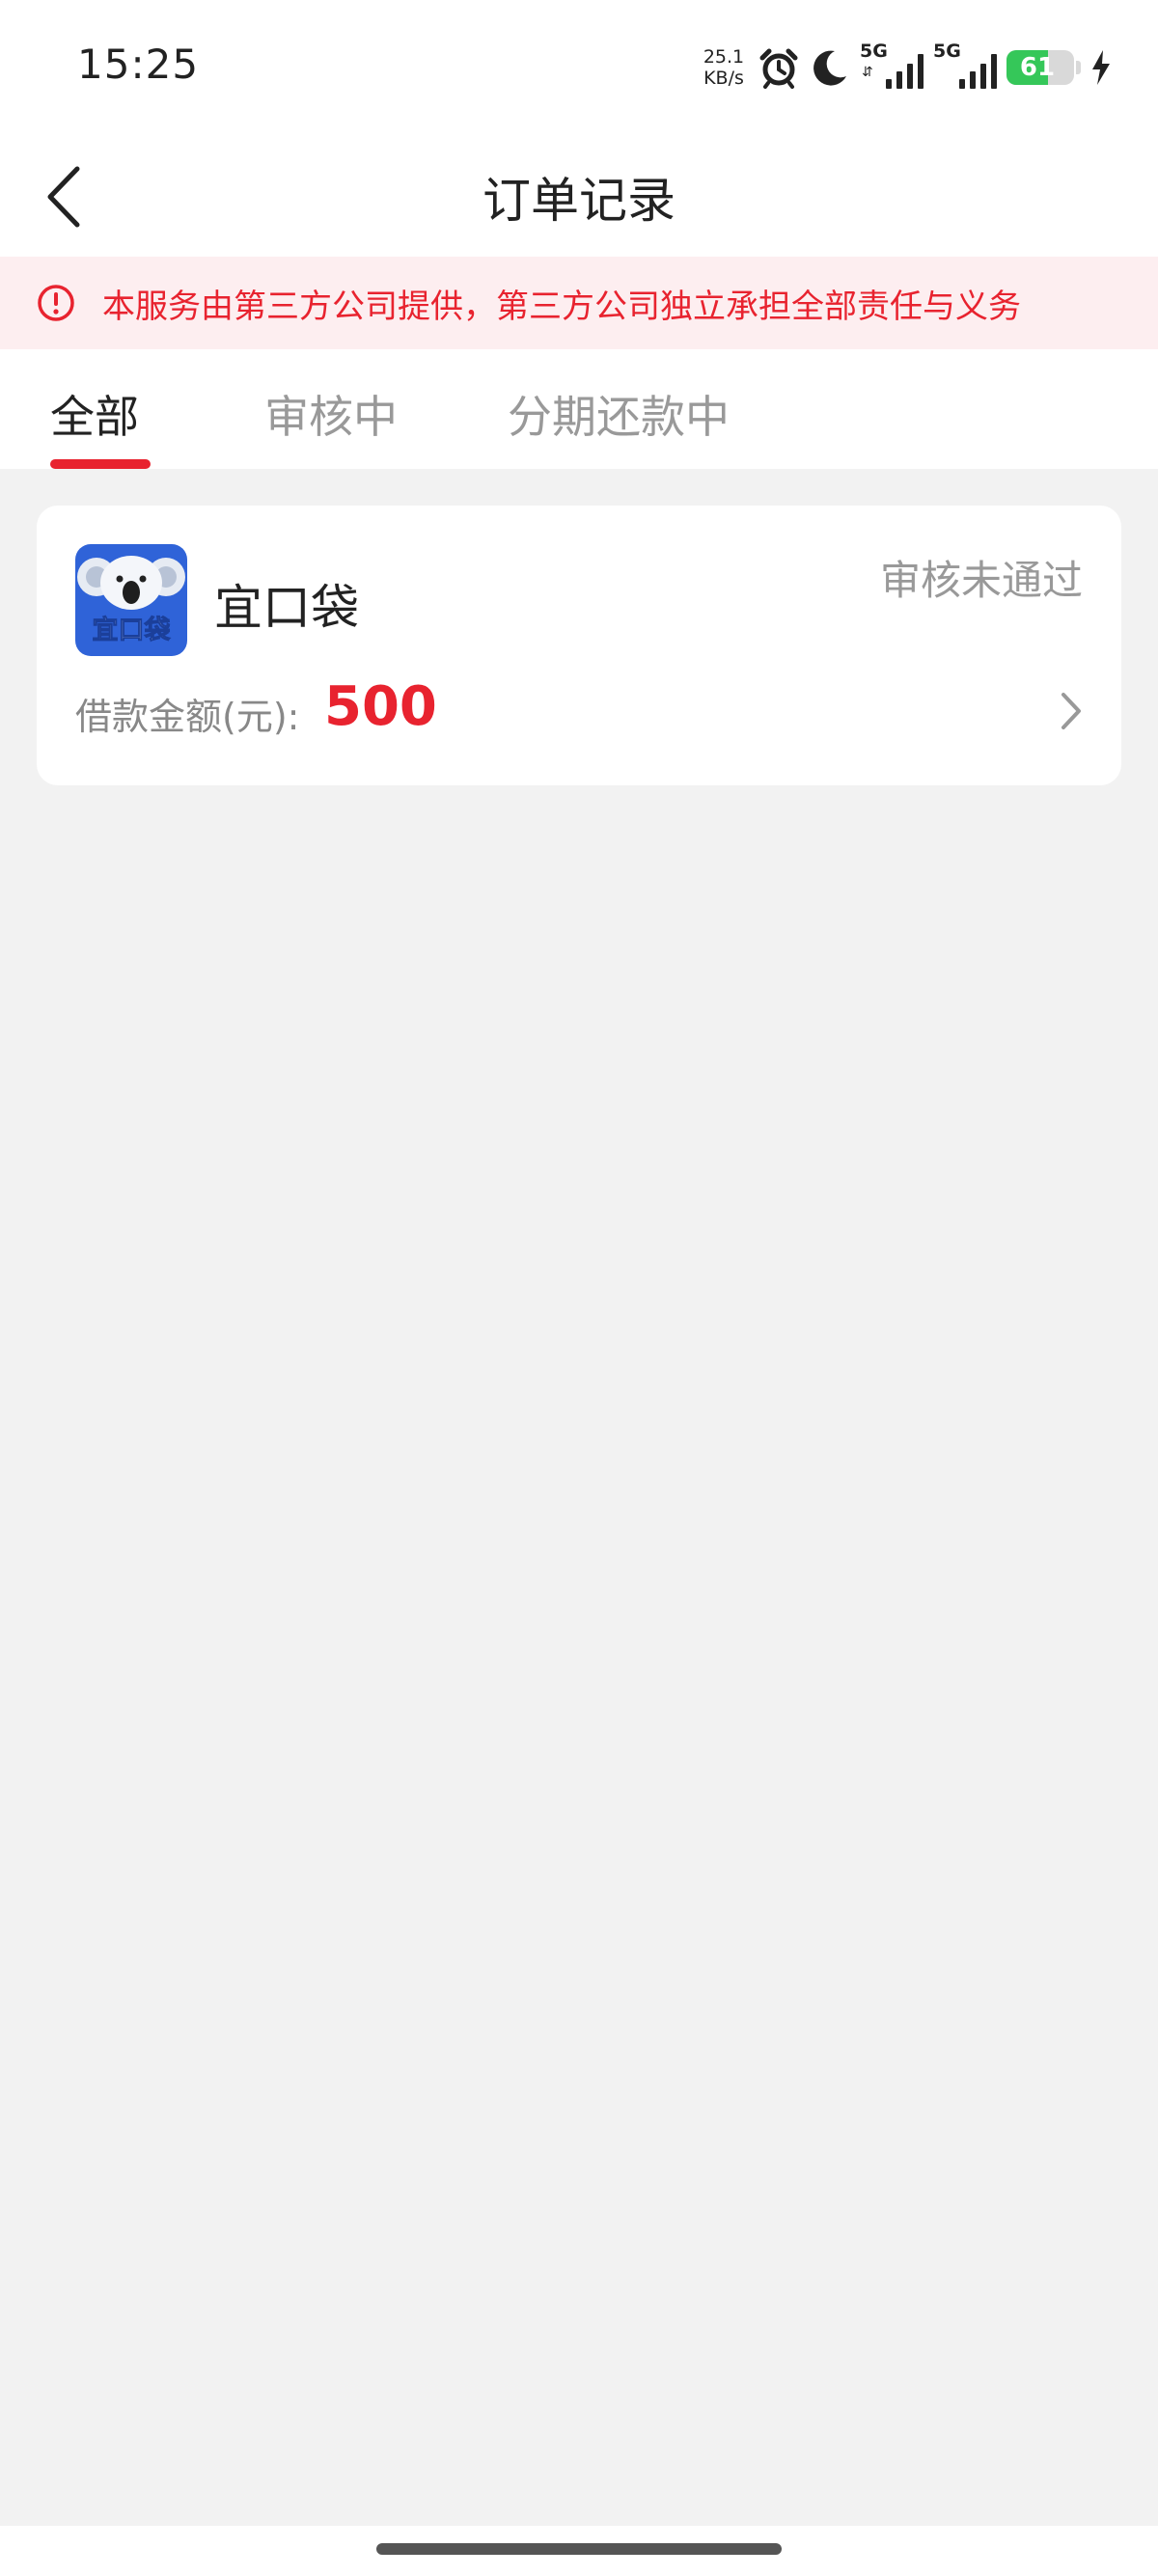 The height and width of the screenshot is (2576, 1158). I want to click on data-arrows-icon: ⇵, so click(867, 72).